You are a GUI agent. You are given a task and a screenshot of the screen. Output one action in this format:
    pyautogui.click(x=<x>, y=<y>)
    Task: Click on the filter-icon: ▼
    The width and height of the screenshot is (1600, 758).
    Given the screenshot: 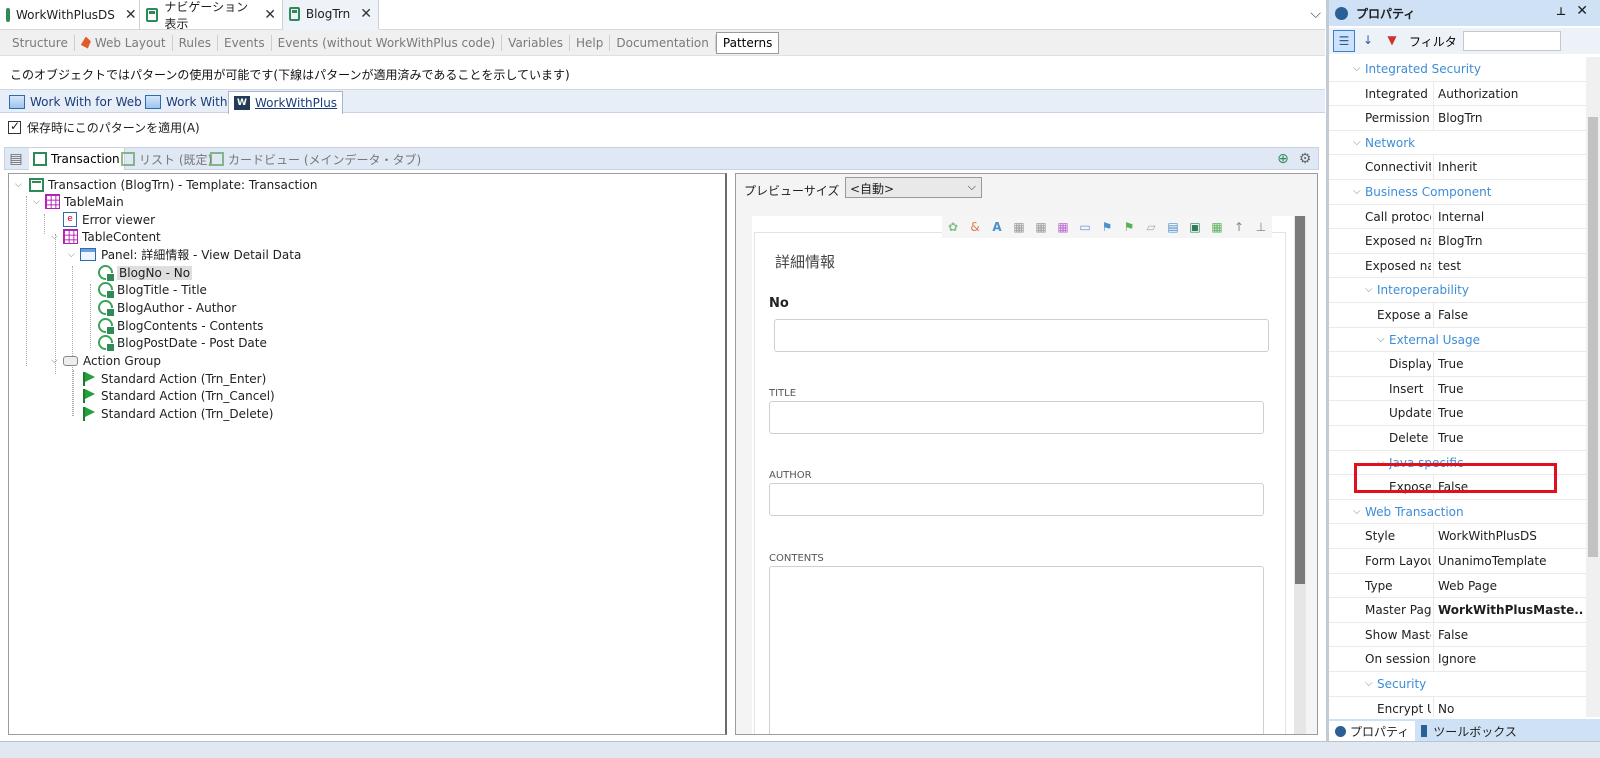 What is the action you would take?
    pyautogui.click(x=1392, y=41)
    